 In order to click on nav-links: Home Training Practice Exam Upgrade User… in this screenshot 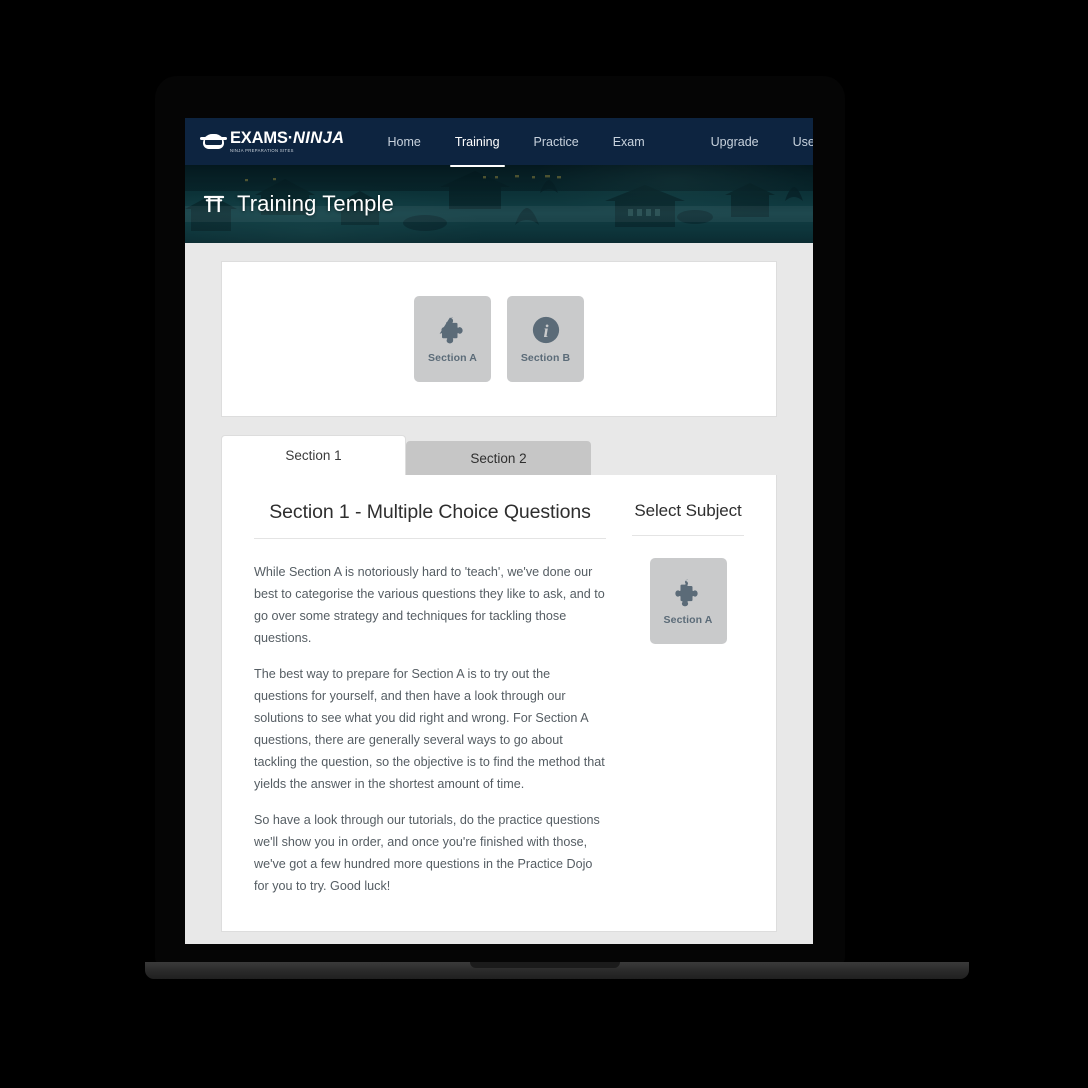, I will do `click(592, 142)`.